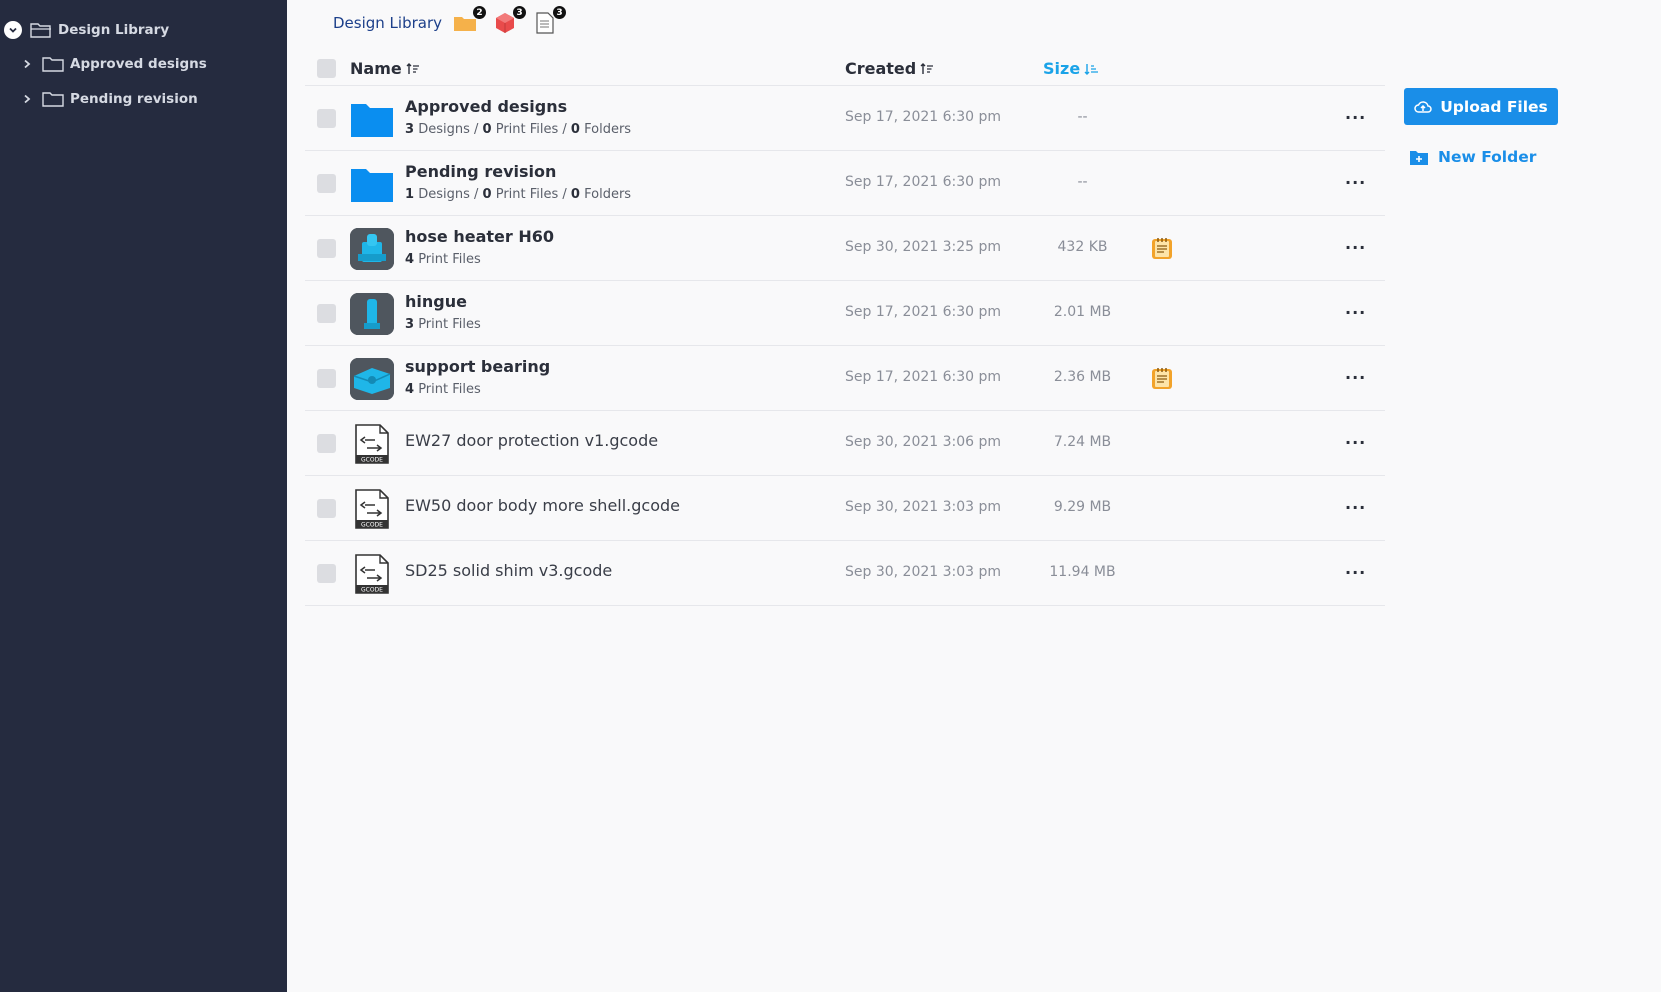 This screenshot has width=1661, height=992. Describe the element at coordinates (13, 30) in the screenshot. I see `chevron-down-icon` at that location.